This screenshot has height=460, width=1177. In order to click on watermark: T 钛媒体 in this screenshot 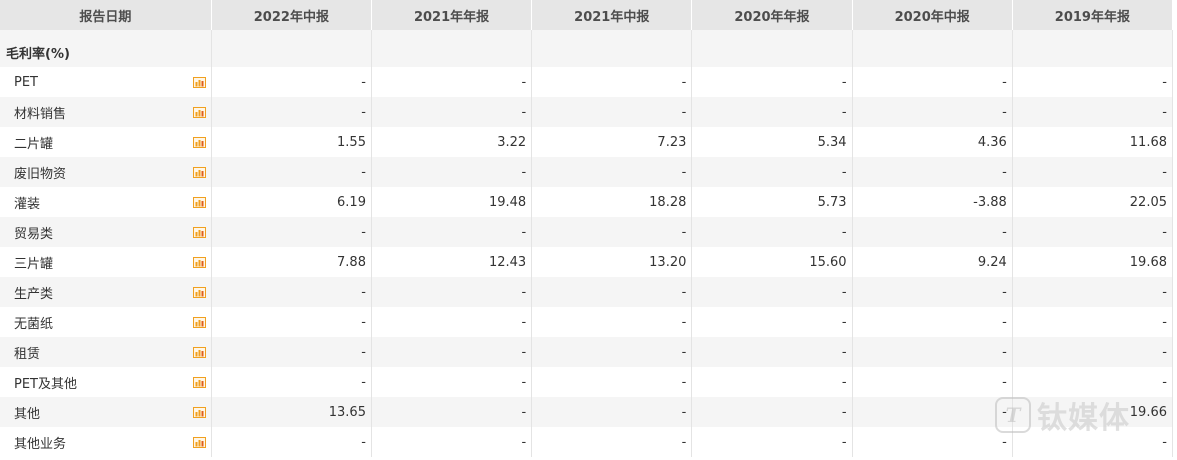, I will do `click(1080, 415)`.